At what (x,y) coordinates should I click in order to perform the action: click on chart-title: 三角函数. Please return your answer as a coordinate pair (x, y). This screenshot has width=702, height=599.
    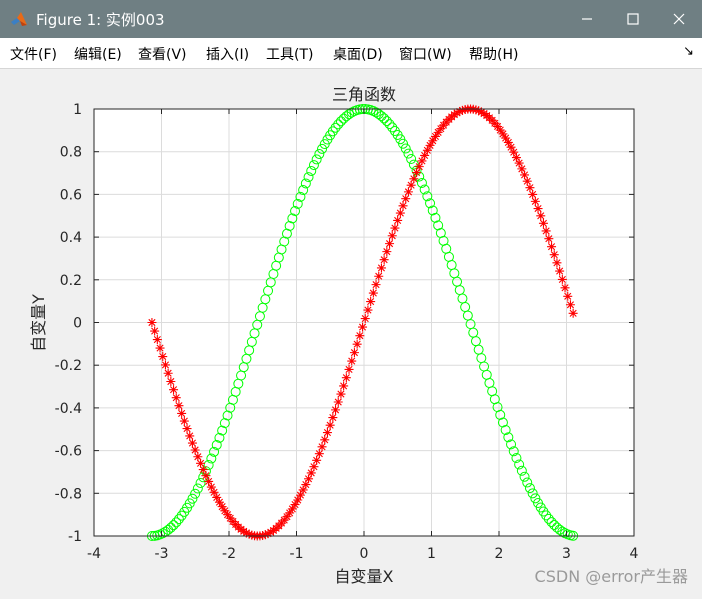
    Looking at the image, I should click on (364, 94).